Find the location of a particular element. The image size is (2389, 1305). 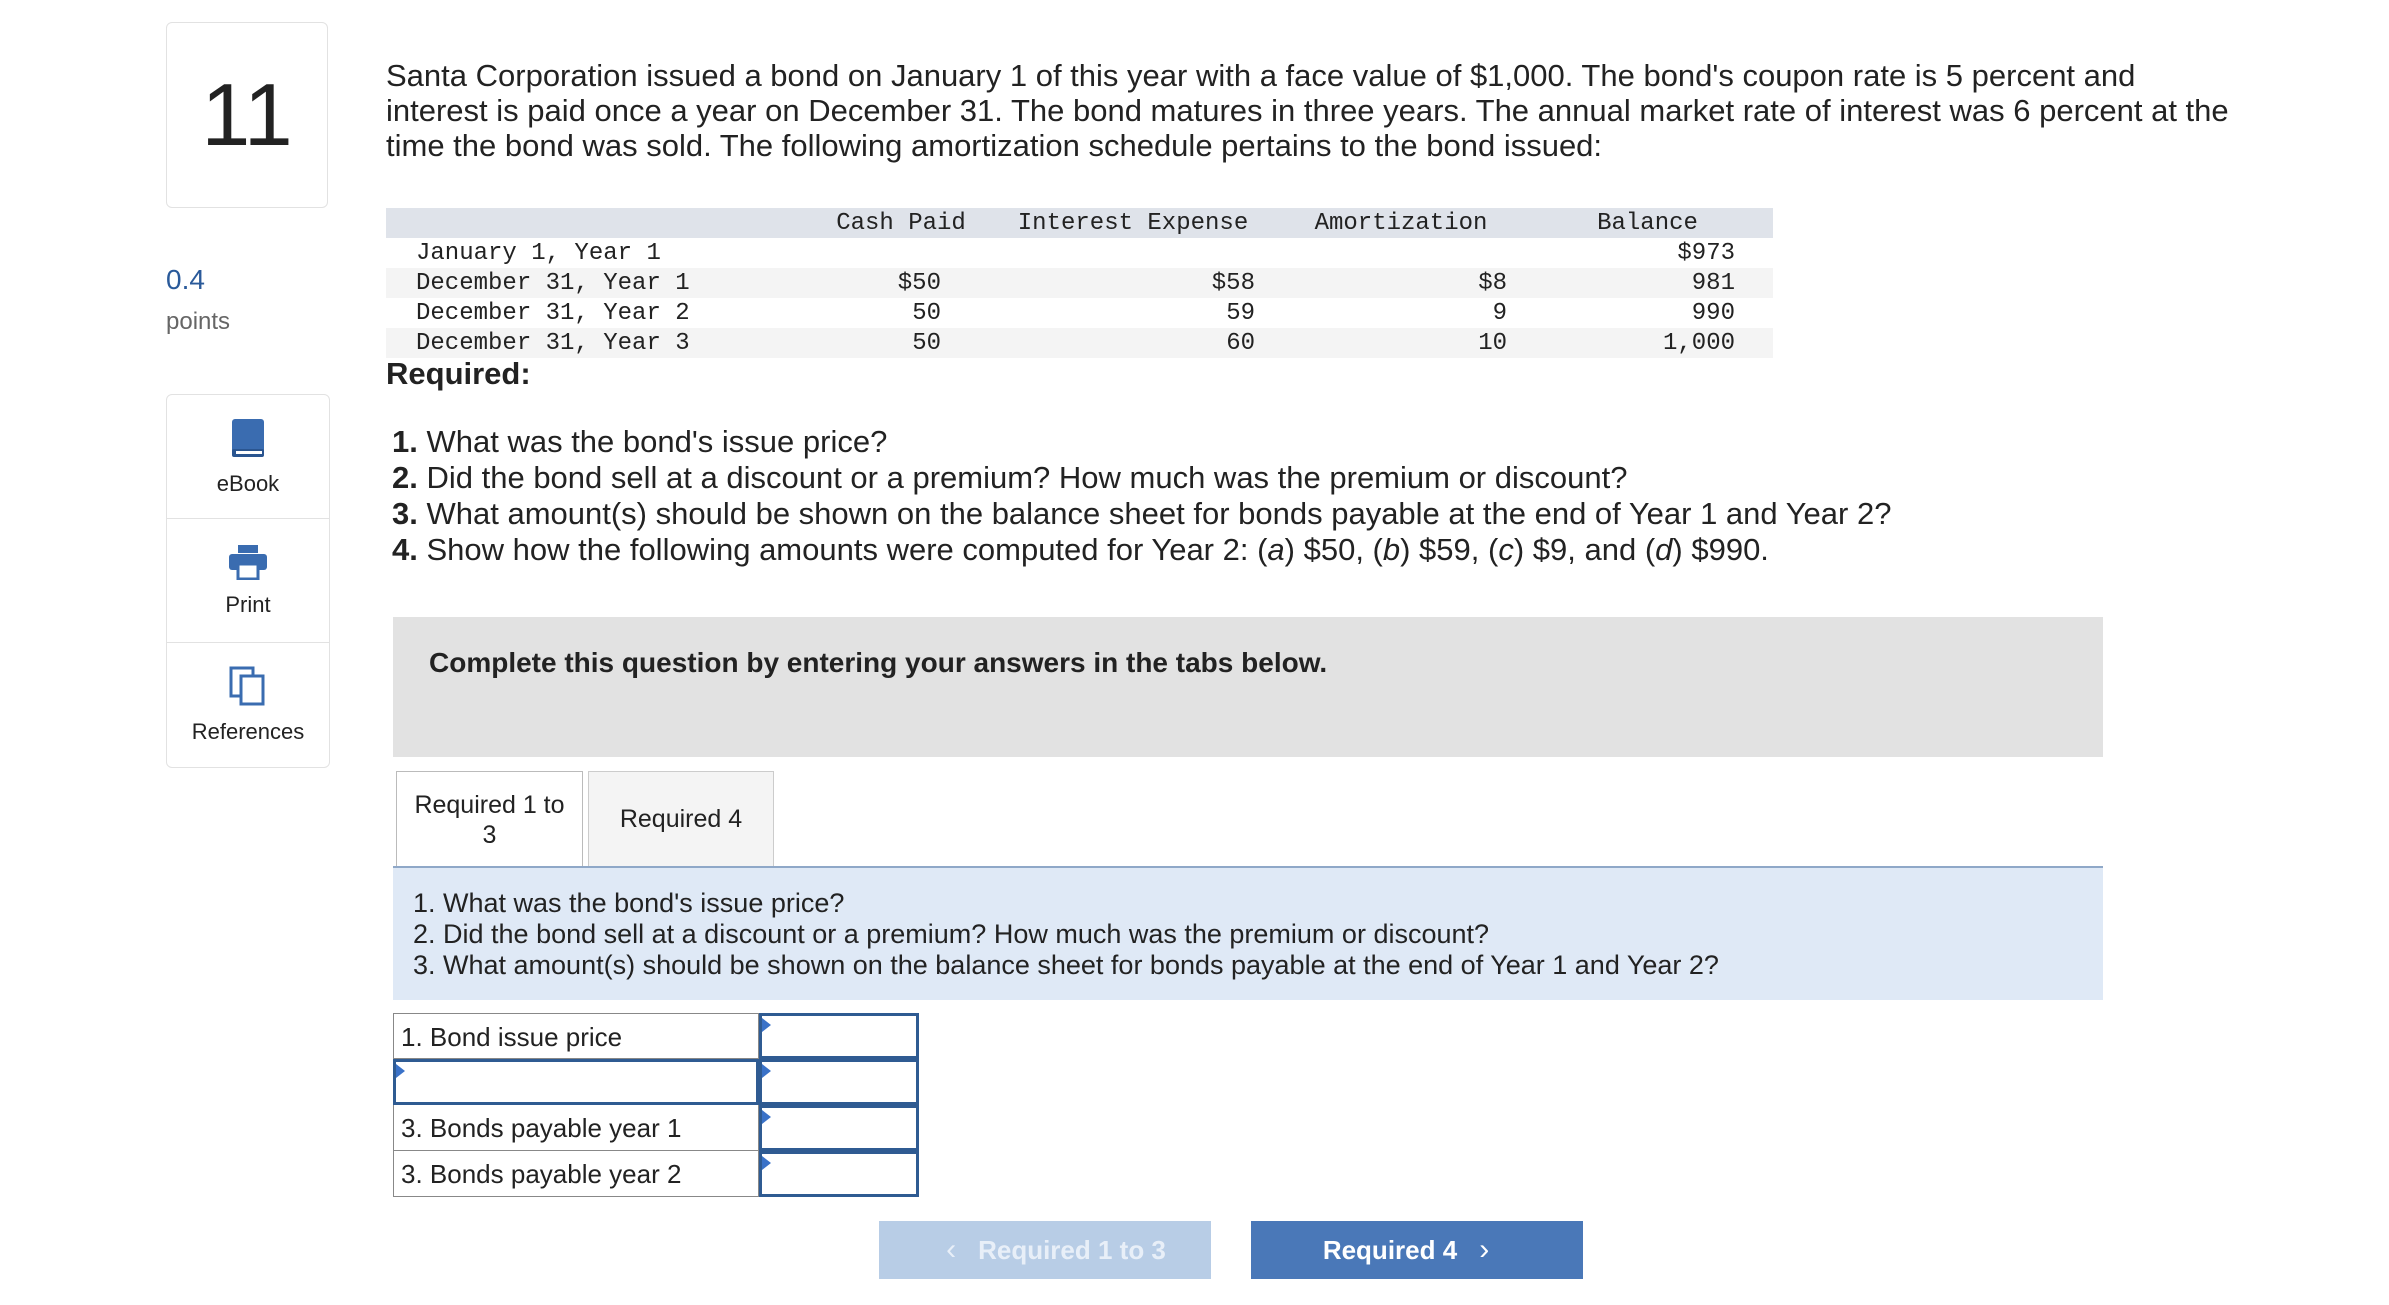

schedule-cell: $8 is located at coordinates (1492, 283).